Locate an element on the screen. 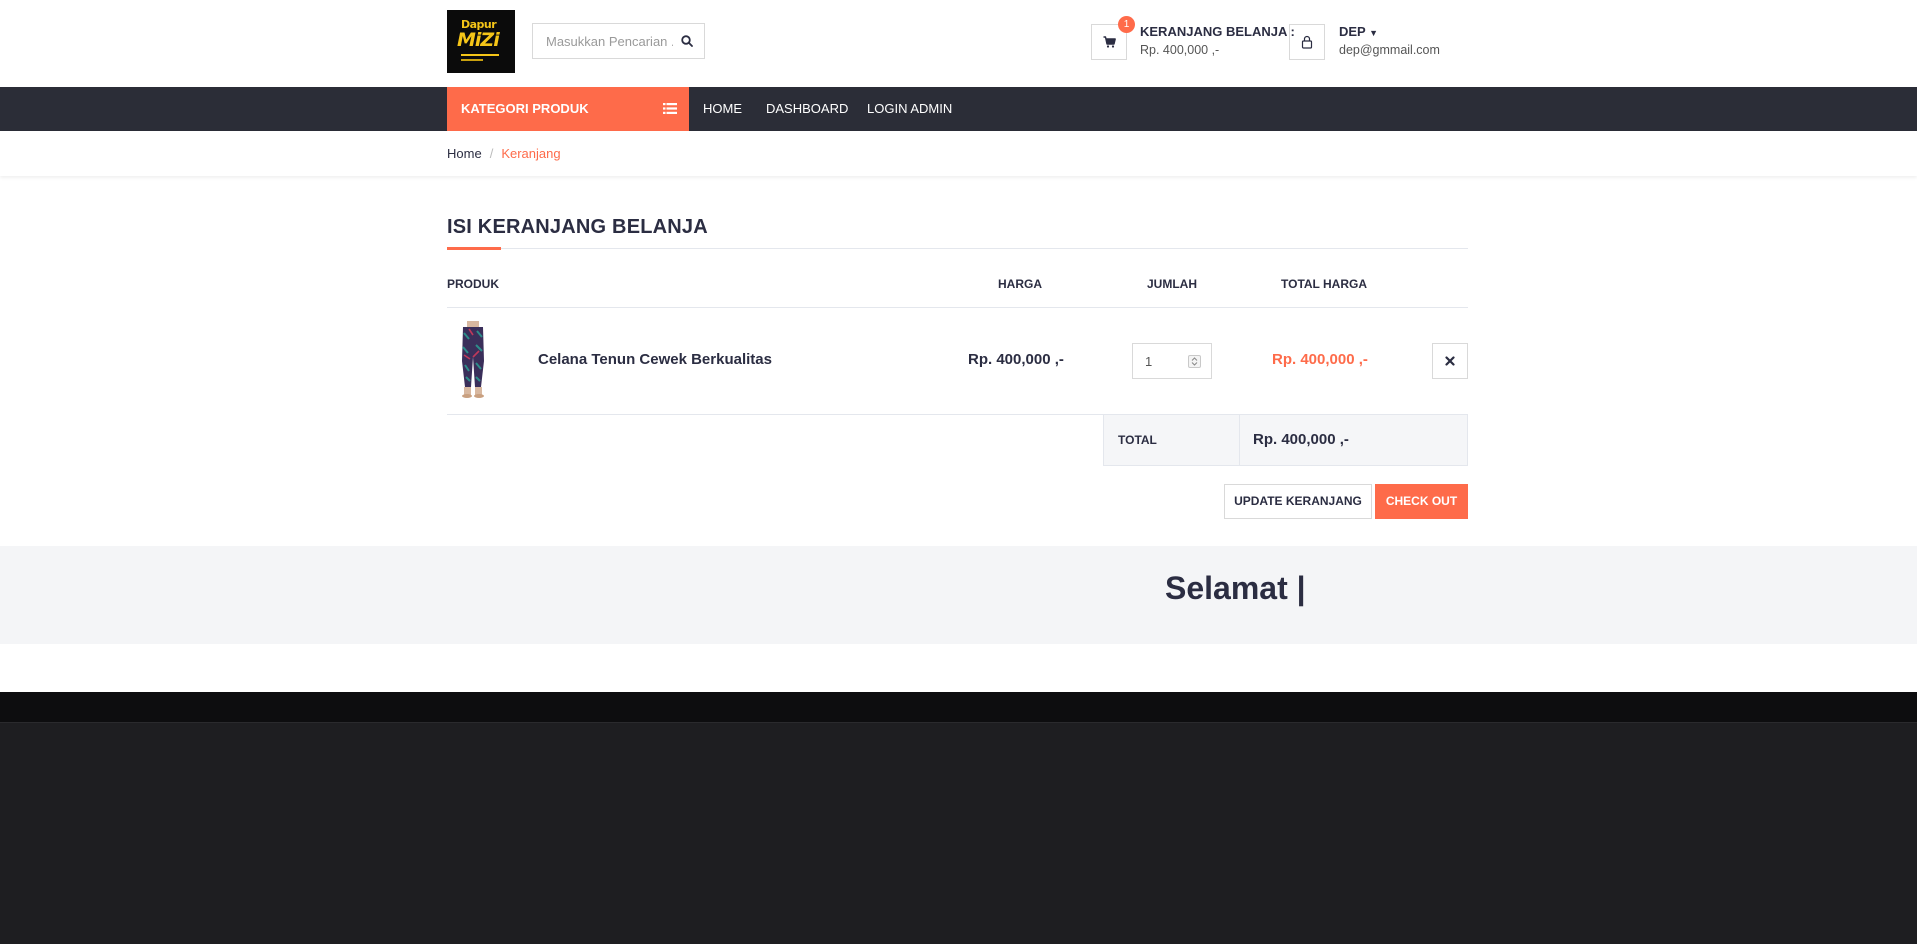  logo-underline is located at coordinates (480, 55).